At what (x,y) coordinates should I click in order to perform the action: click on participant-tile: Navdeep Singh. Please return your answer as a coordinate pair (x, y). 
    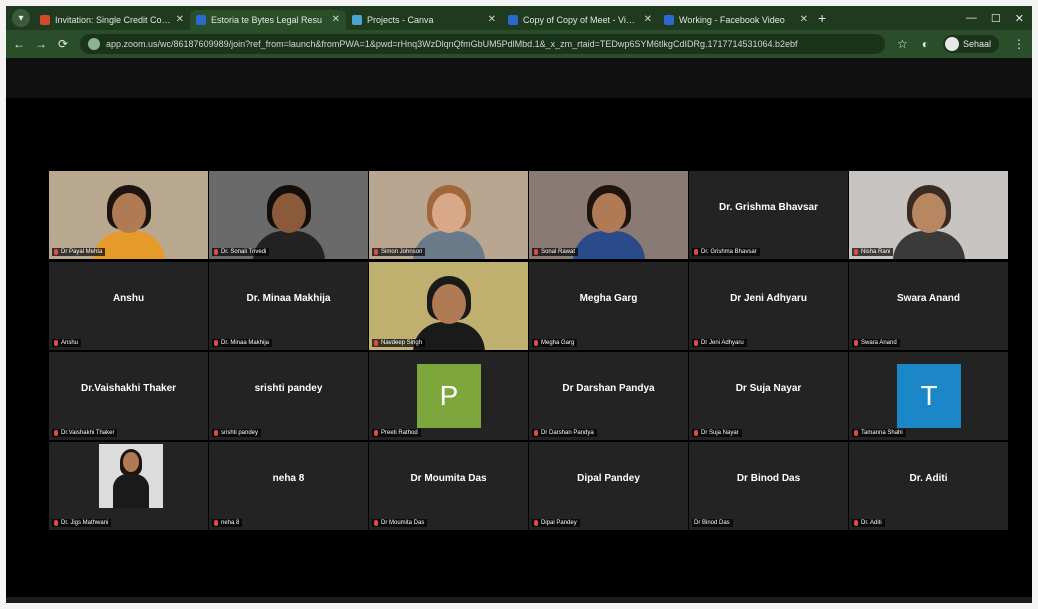
    Looking at the image, I should click on (448, 306).